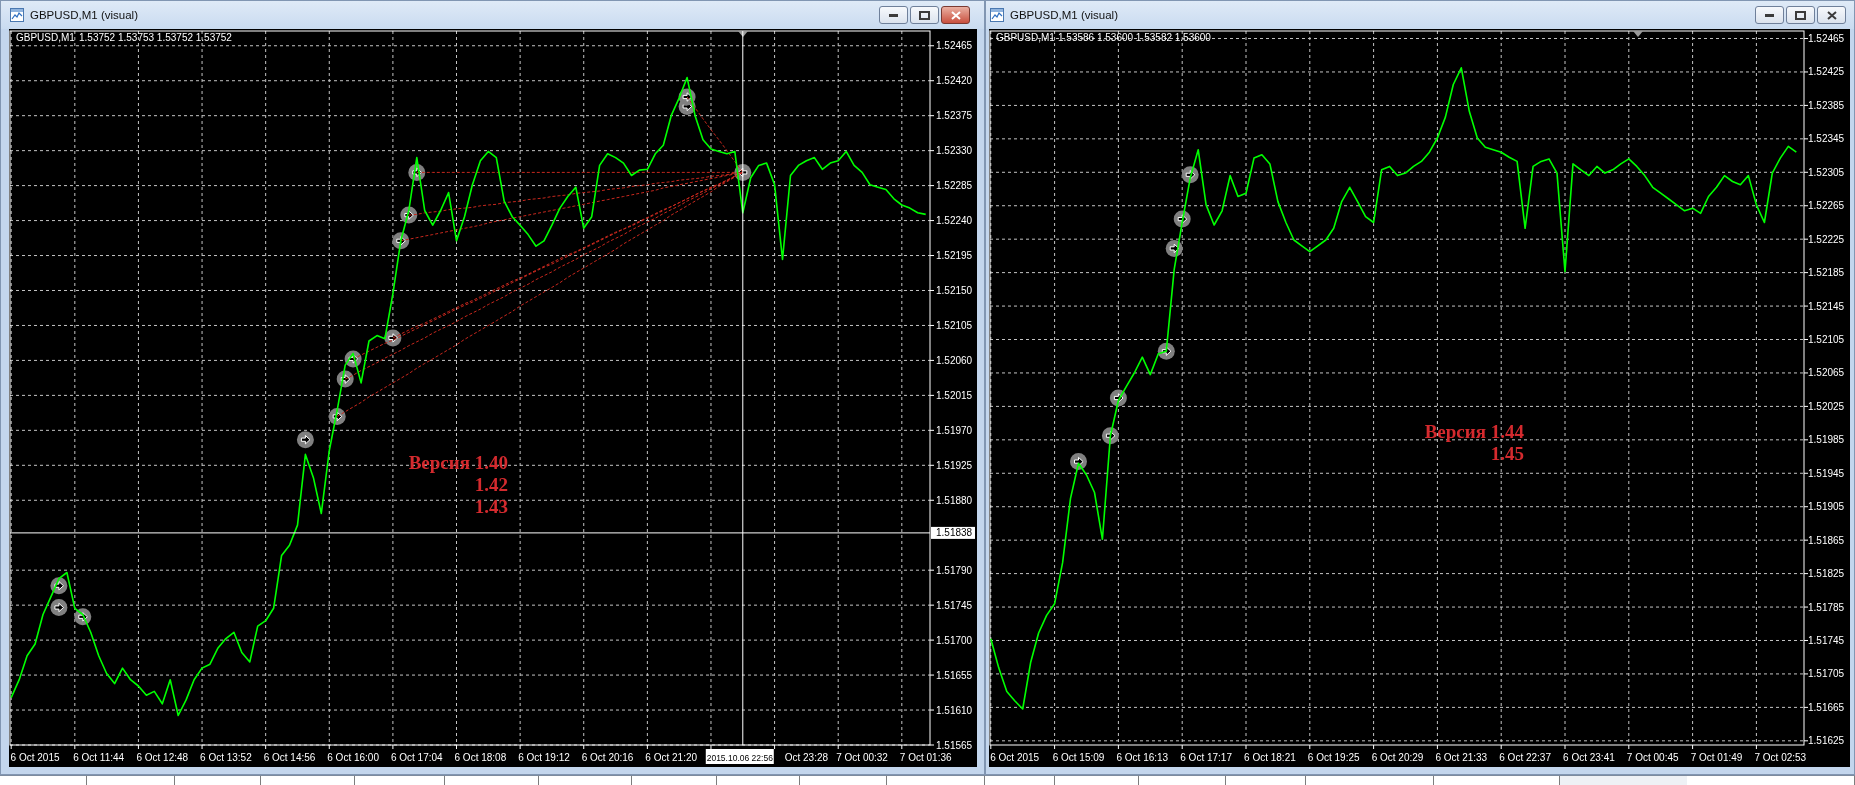  I want to click on price-axis-label: 1.51865, so click(1824, 540).